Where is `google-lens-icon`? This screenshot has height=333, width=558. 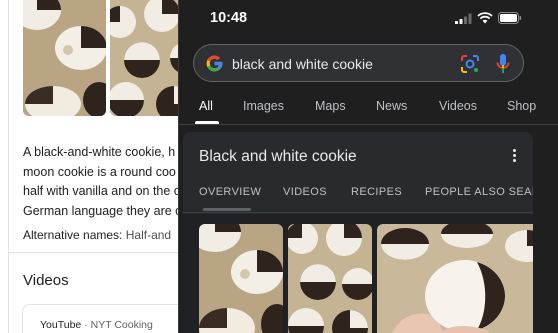 google-lens-icon is located at coordinates (470, 64).